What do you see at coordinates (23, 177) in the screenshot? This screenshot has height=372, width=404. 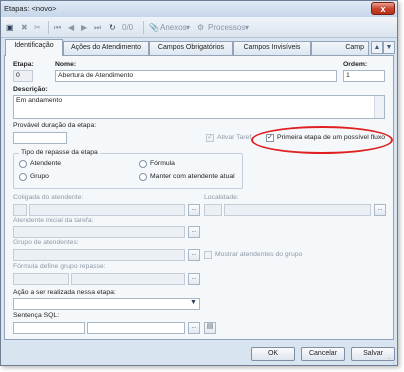 I see `radio-grupo` at bounding box center [23, 177].